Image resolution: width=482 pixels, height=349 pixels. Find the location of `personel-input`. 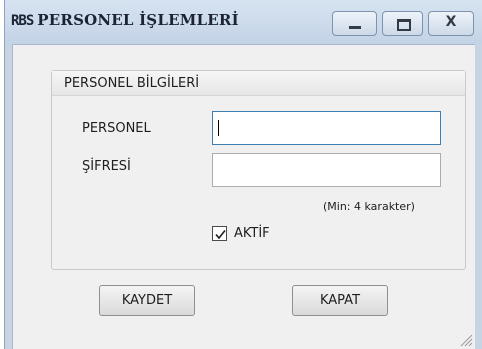

personel-input is located at coordinates (326, 128).